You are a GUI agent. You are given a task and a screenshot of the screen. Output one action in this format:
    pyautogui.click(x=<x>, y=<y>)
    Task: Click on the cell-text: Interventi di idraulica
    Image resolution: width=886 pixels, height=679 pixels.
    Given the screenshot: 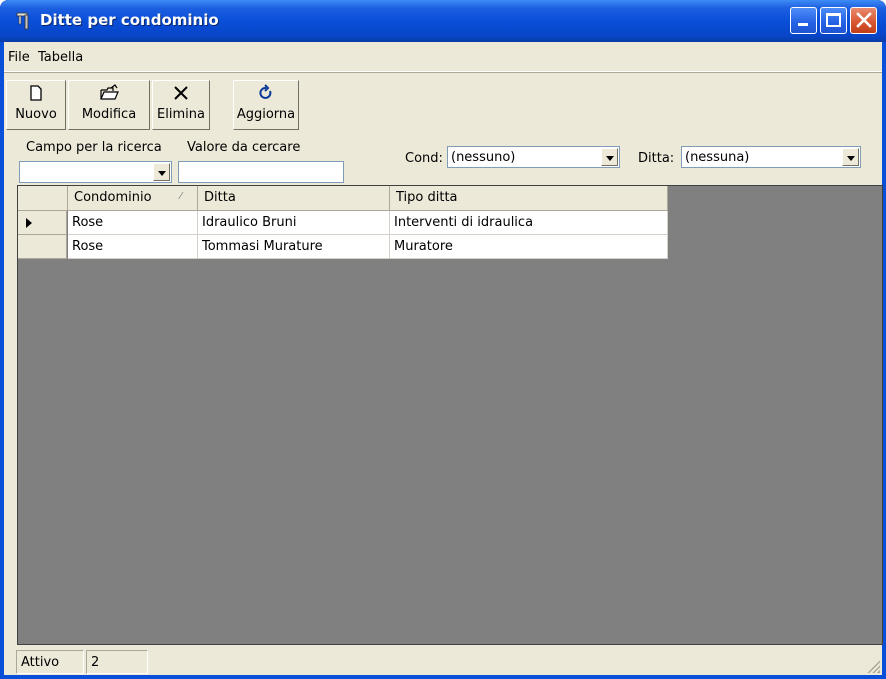 What is the action you would take?
    pyautogui.click(x=464, y=222)
    